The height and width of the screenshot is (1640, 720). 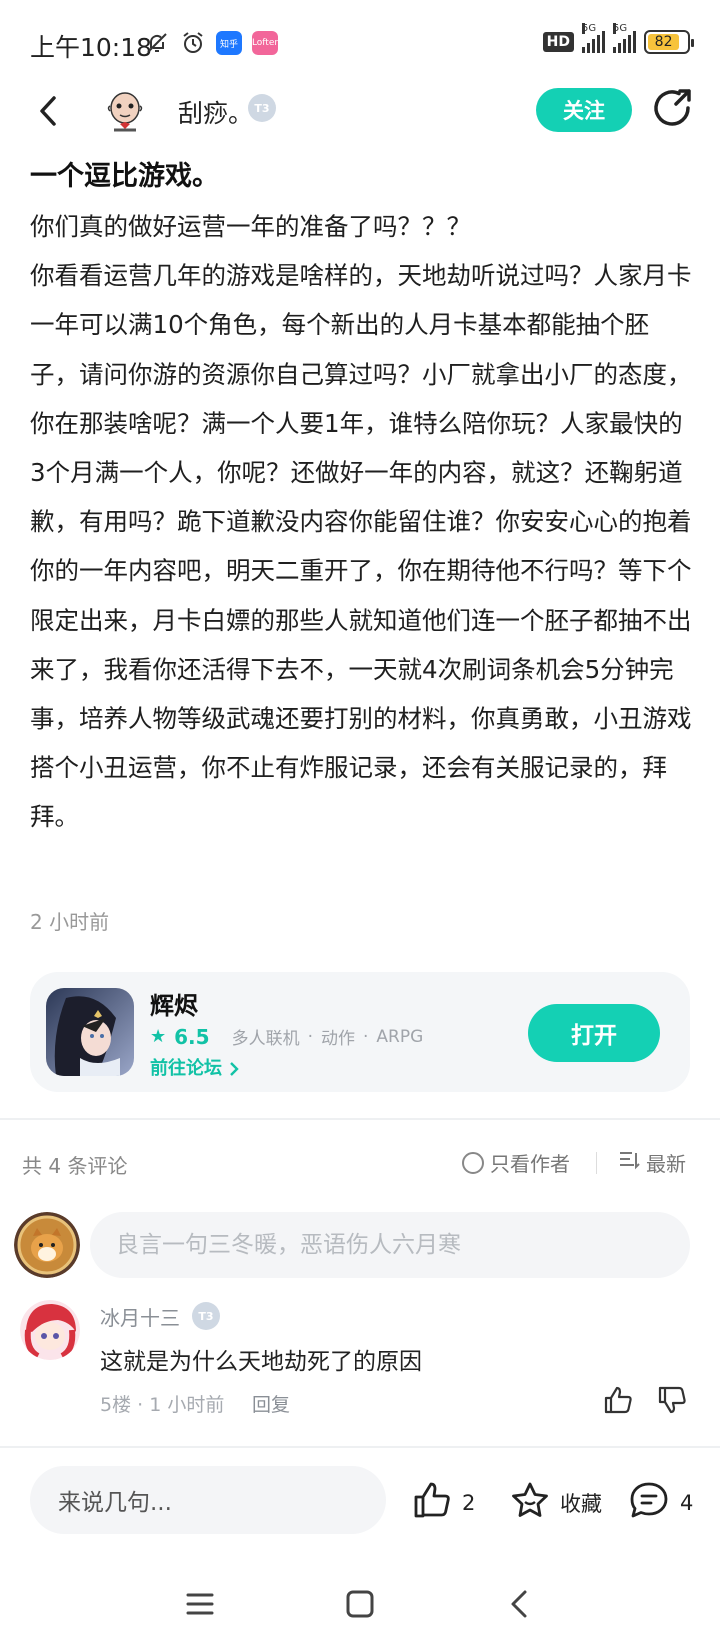 I want to click on mute-bell-icon, so click(x=157, y=43).